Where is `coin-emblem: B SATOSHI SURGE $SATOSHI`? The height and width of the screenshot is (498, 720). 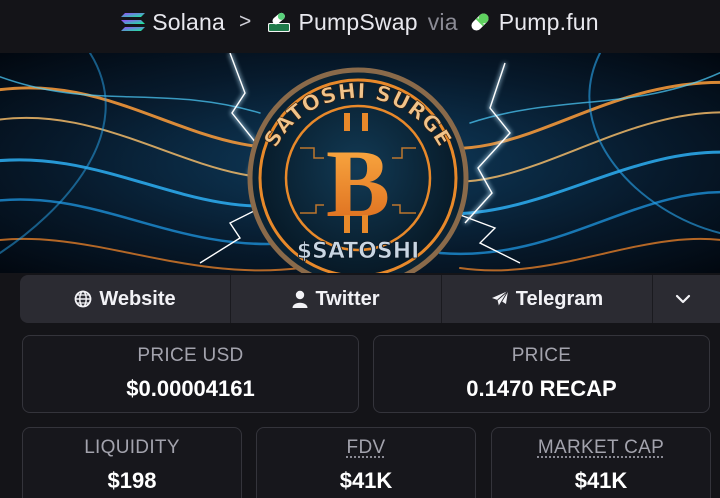 coin-emblem: B SATOSHI SURGE $SATOSHI is located at coordinates (358, 170).